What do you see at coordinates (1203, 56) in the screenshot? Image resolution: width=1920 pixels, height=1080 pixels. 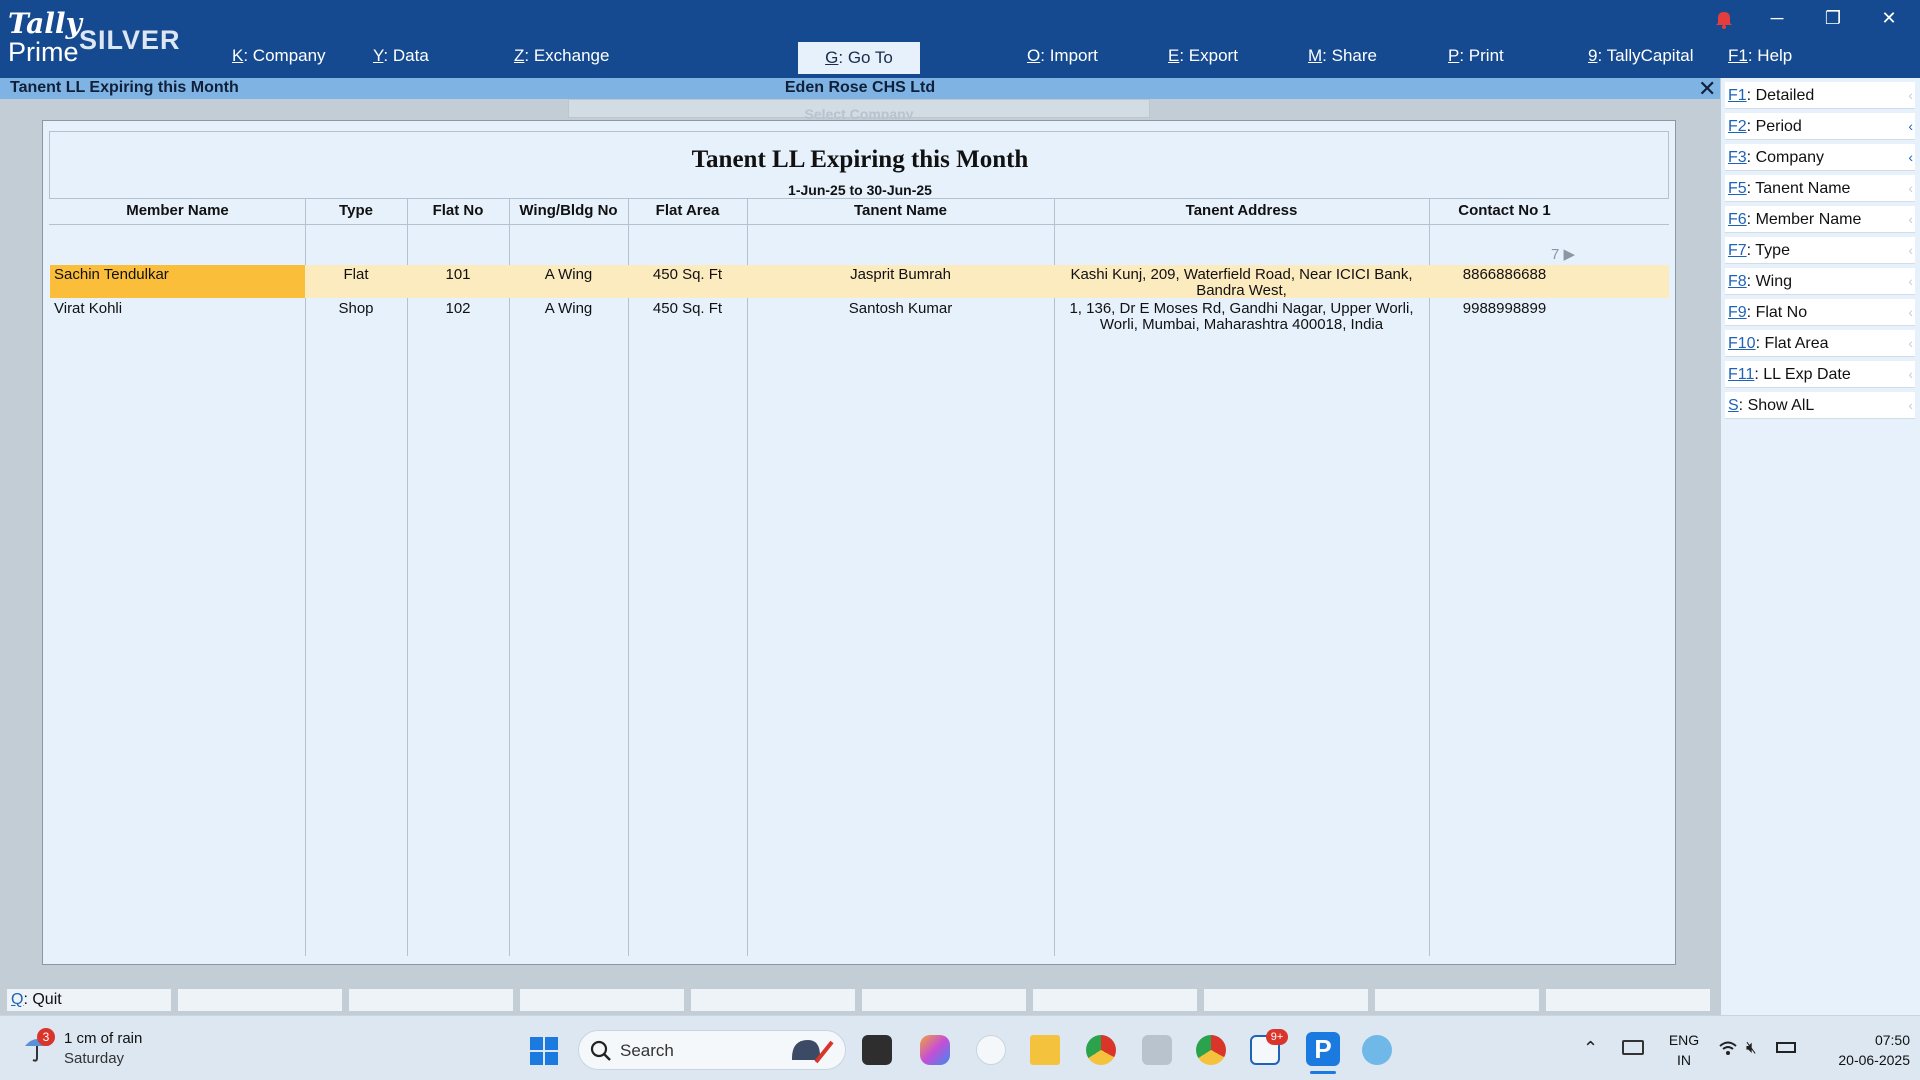 I see `menu-export: E: Export` at bounding box center [1203, 56].